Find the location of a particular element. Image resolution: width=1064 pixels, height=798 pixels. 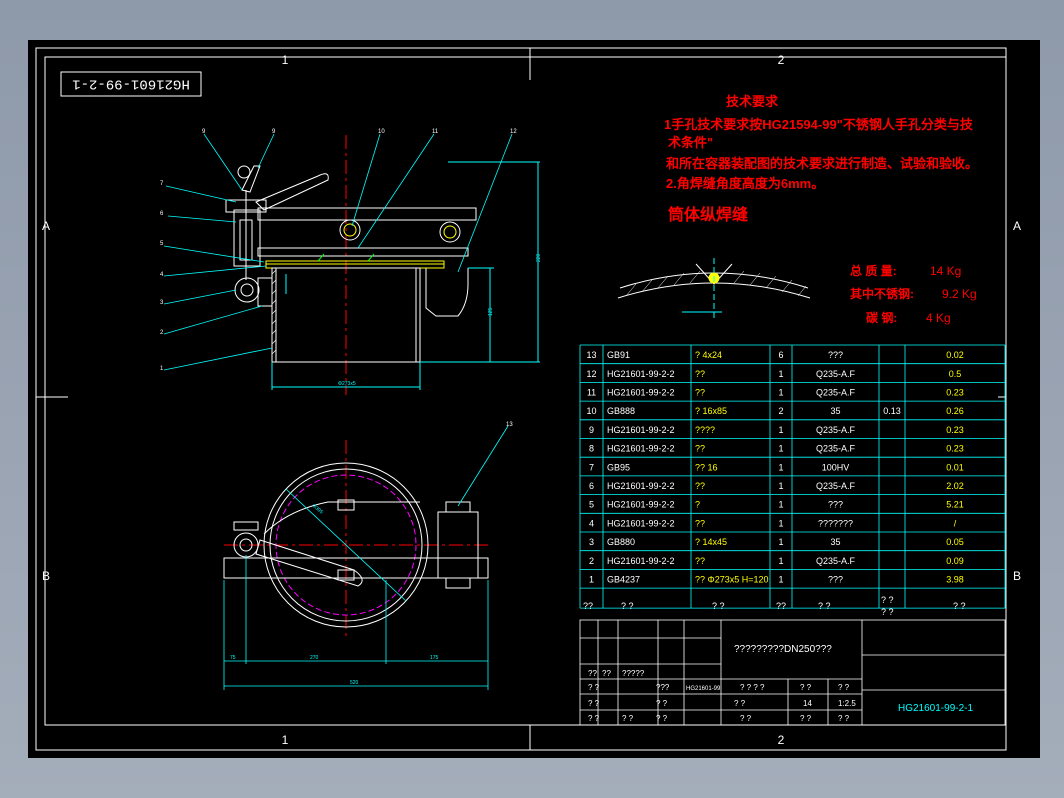

plan-view is located at coordinates (366, 557).